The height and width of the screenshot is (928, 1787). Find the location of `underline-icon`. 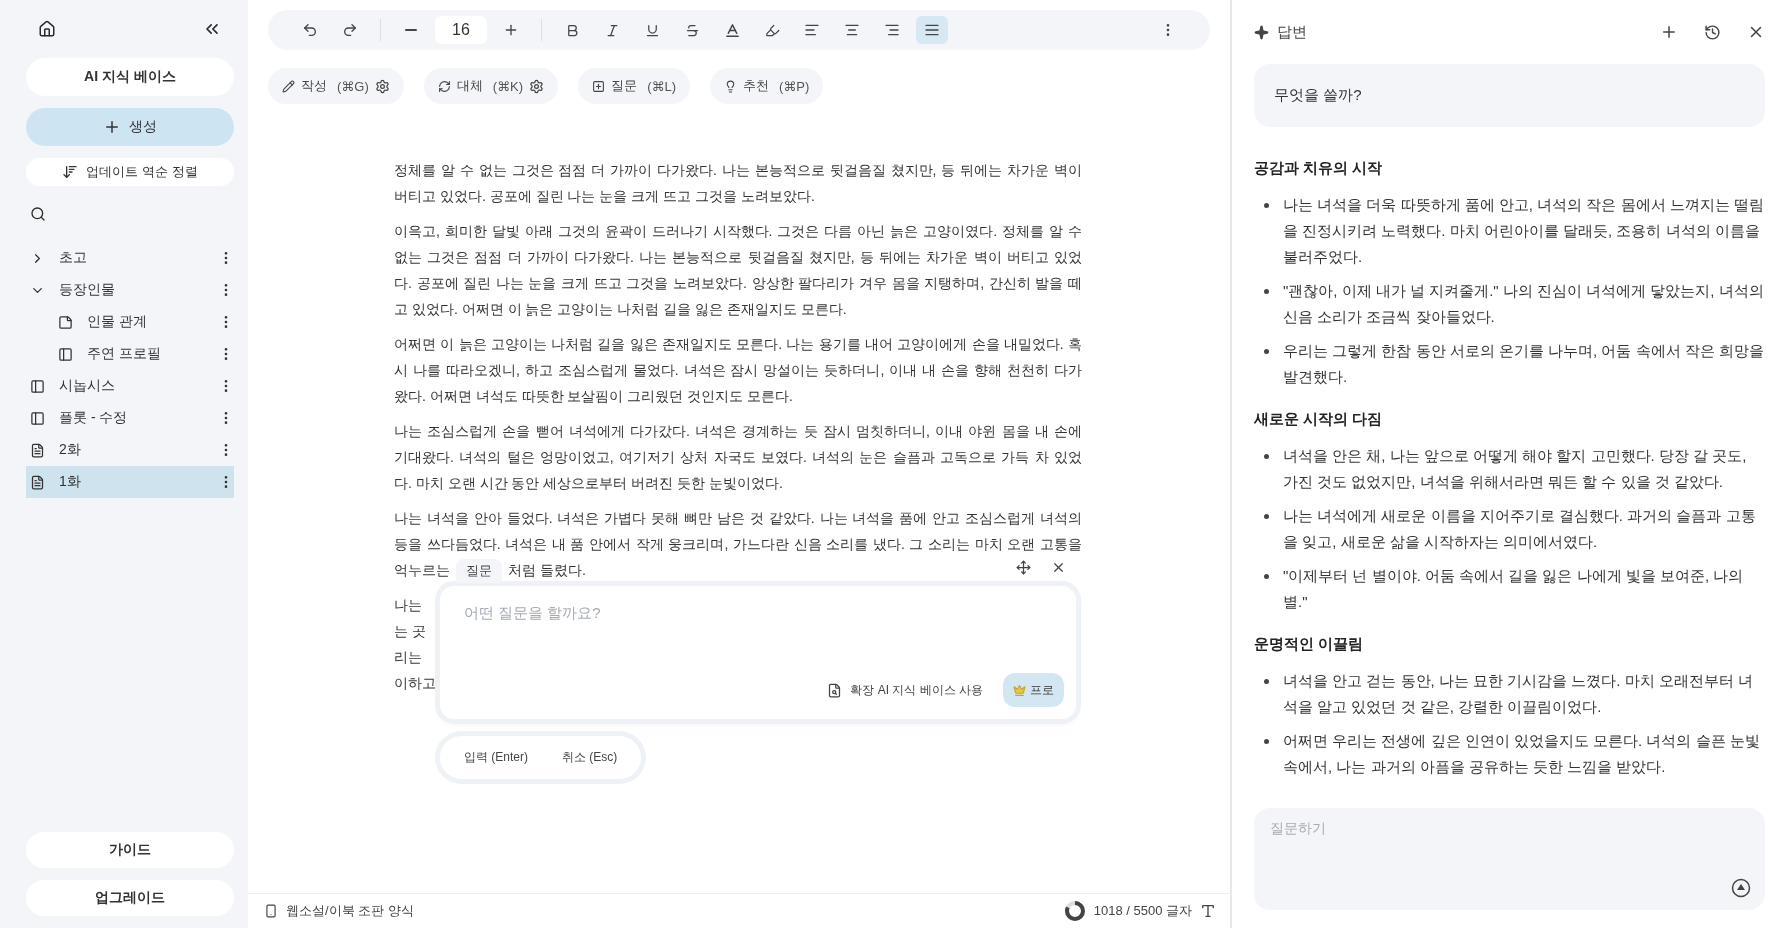

underline-icon is located at coordinates (652, 30).